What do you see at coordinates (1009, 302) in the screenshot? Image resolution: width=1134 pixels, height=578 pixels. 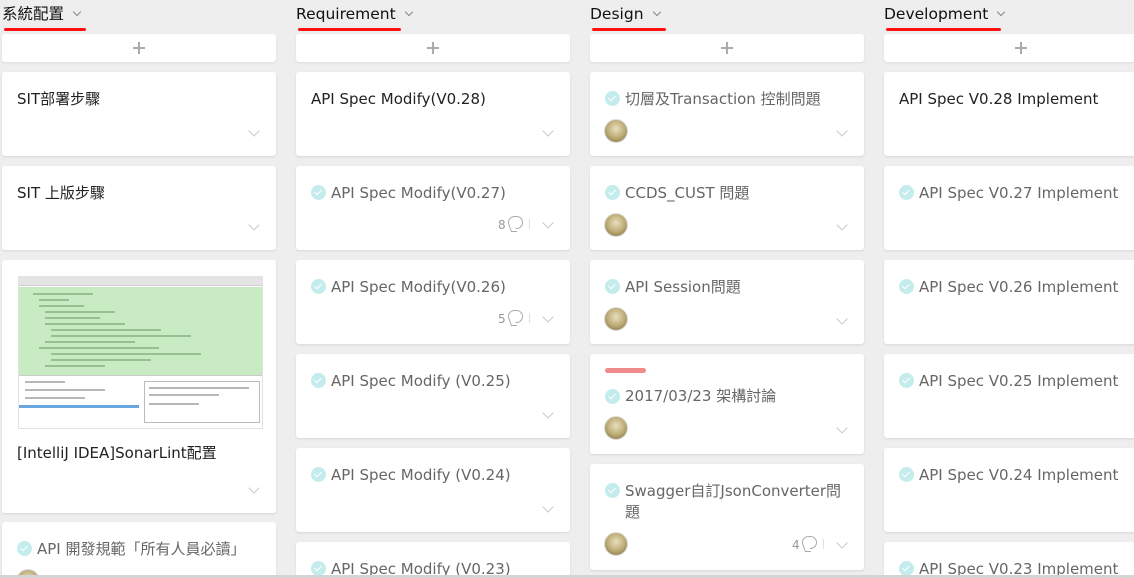 I see `task-card: API Spec V0.26 Implement` at bounding box center [1009, 302].